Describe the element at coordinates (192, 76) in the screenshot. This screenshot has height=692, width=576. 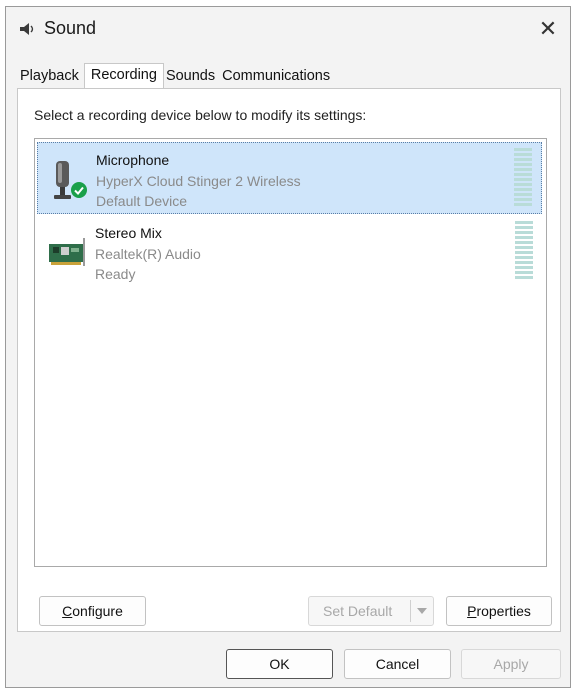
I see `tab-sounds: Sounds` at that location.